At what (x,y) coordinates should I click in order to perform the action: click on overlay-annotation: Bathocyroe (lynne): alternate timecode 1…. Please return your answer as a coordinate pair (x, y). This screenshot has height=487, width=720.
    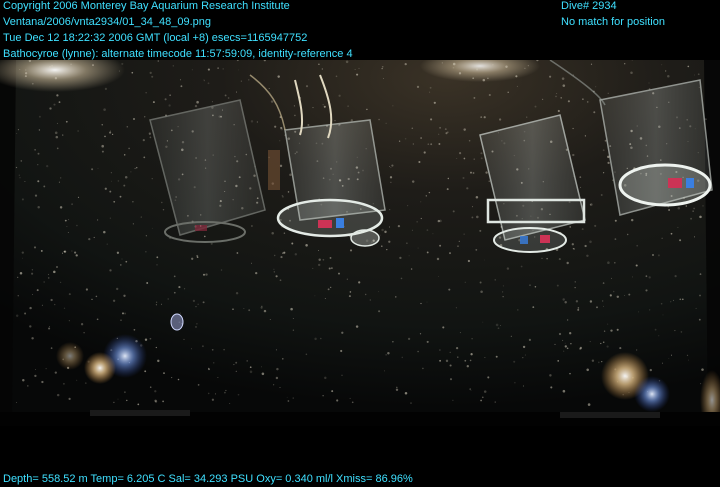
    Looking at the image, I should click on (178, 54).